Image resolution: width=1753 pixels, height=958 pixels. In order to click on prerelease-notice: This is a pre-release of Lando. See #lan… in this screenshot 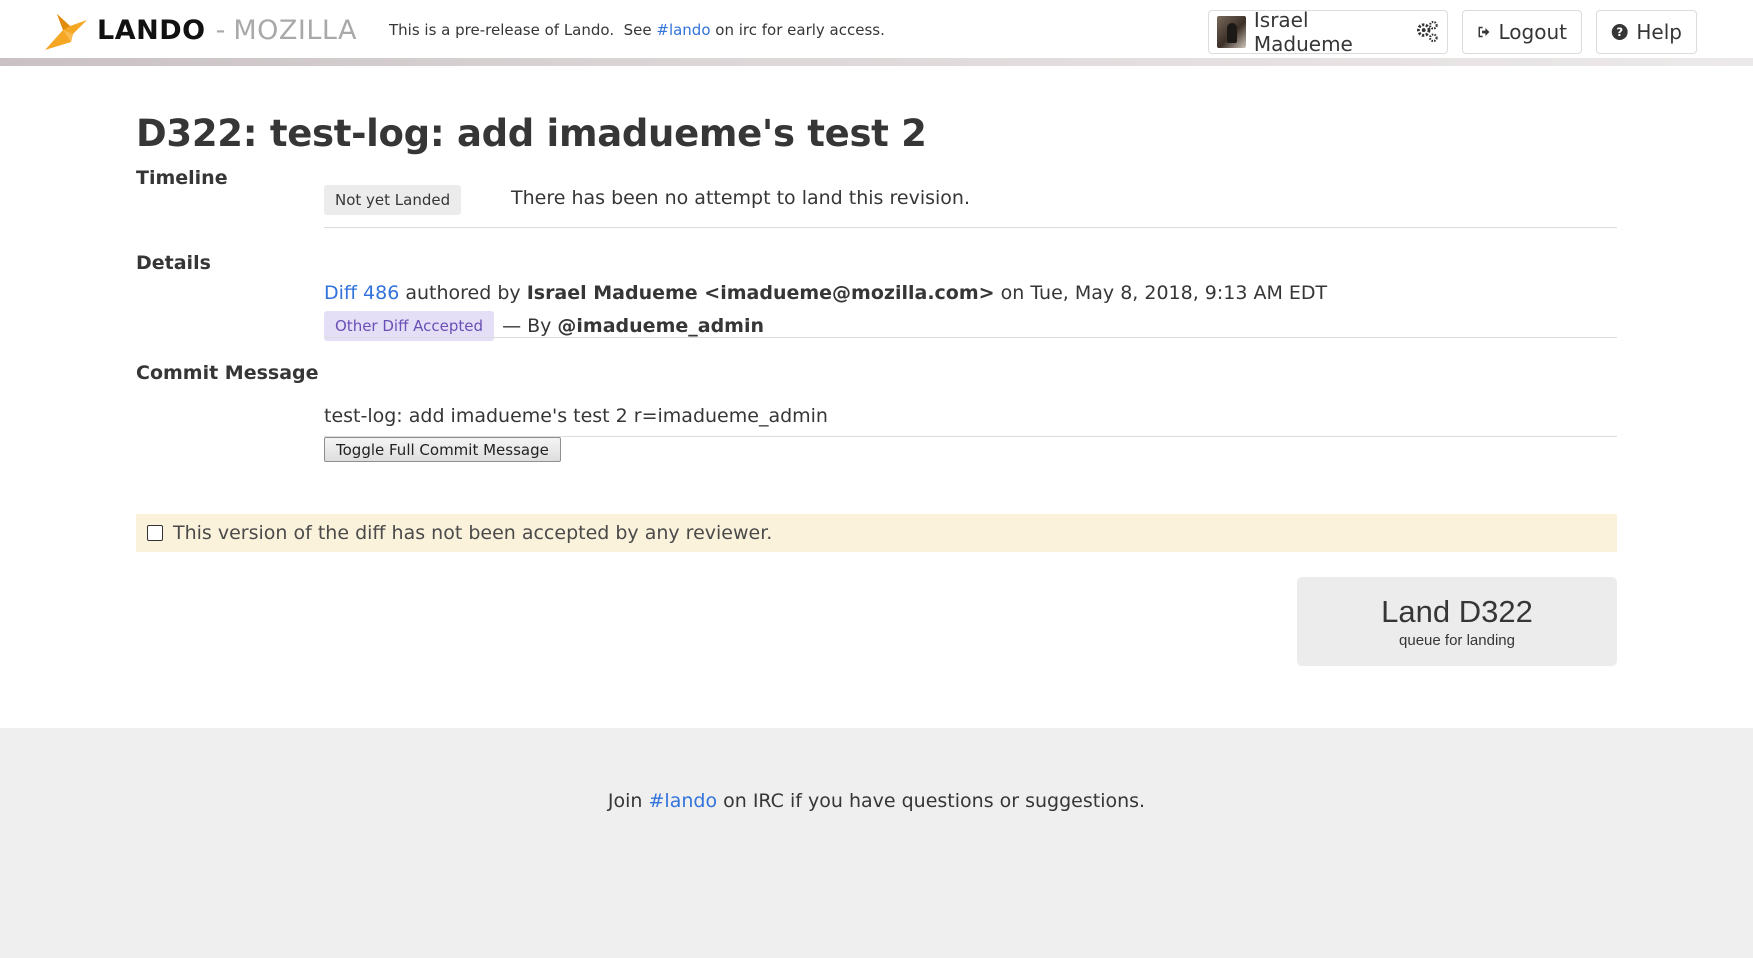, I will do `click(637, 30)`.